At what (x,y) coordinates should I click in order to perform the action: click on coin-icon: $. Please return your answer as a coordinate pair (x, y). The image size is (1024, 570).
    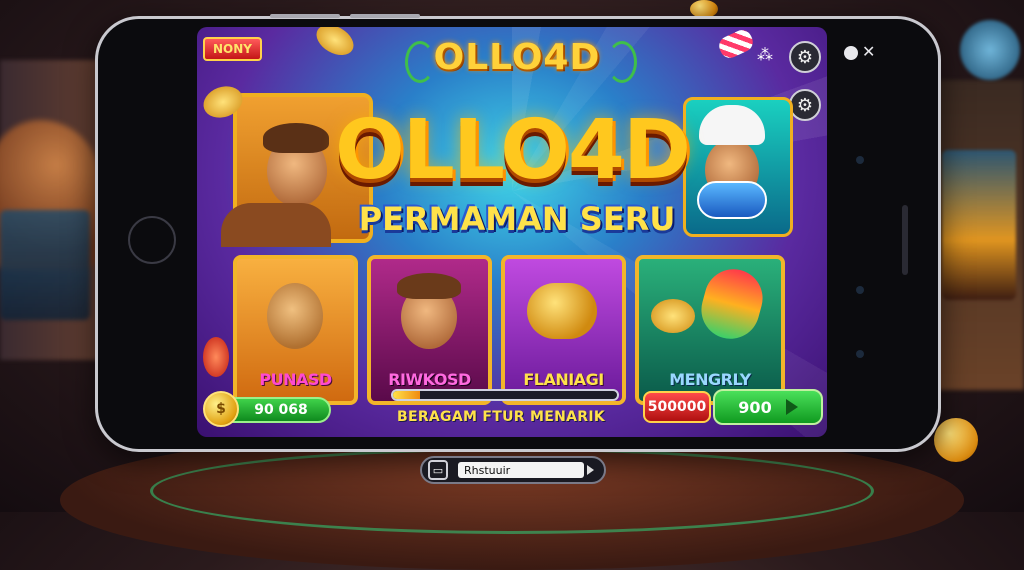
    Looking at the image, I should click on (221, 409).